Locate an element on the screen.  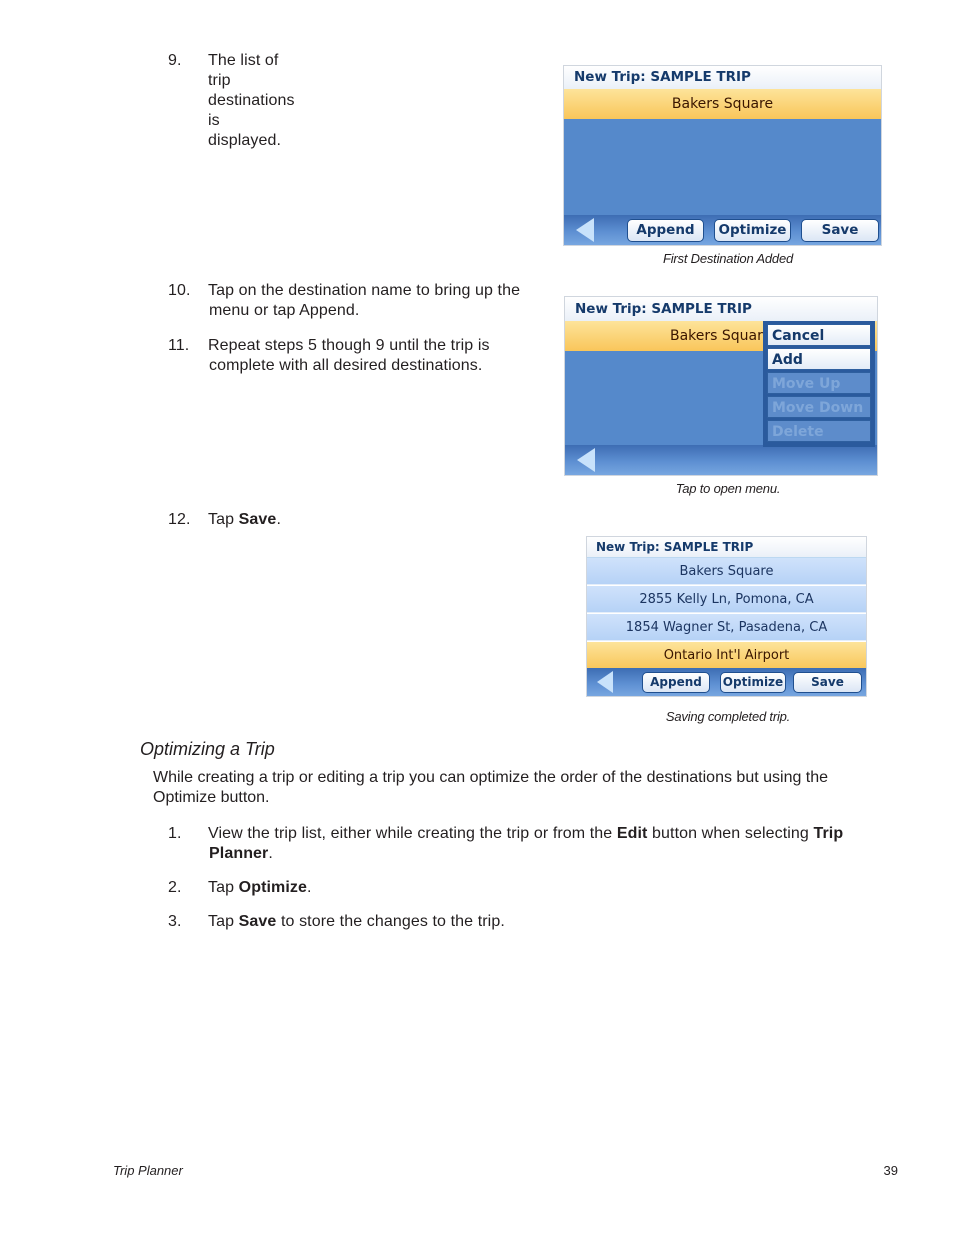
menu-item-move-up: Move Up is located at coordinates (819, 383).